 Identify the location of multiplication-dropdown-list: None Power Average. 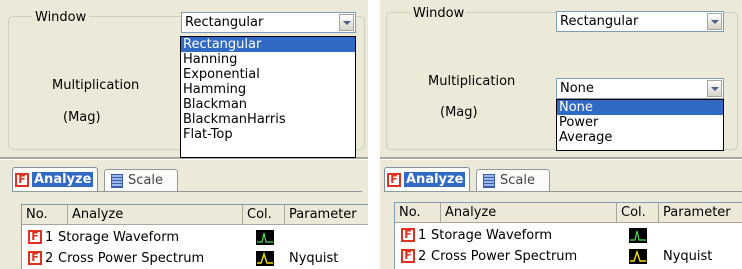
(640, 125).